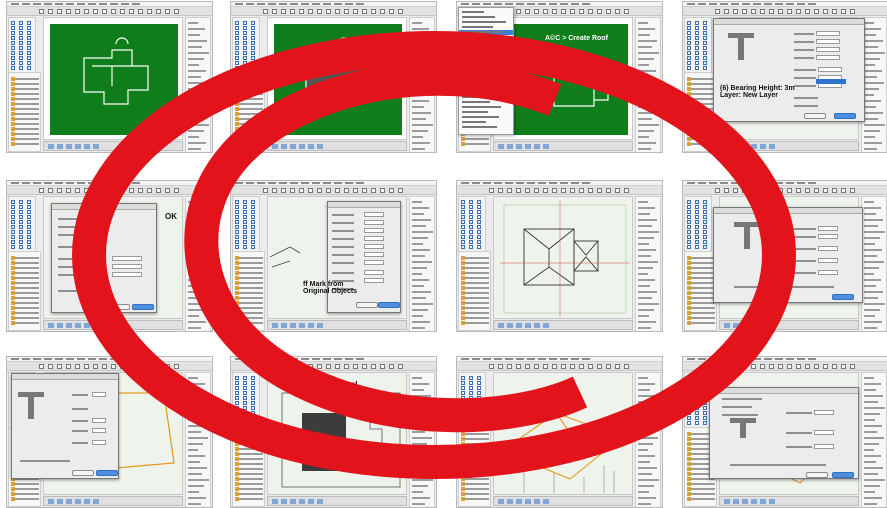  What do you see at coordinates (788, 255) in the screenshot?
I see `roof-face-dialog` at bounding box center [788, 255].